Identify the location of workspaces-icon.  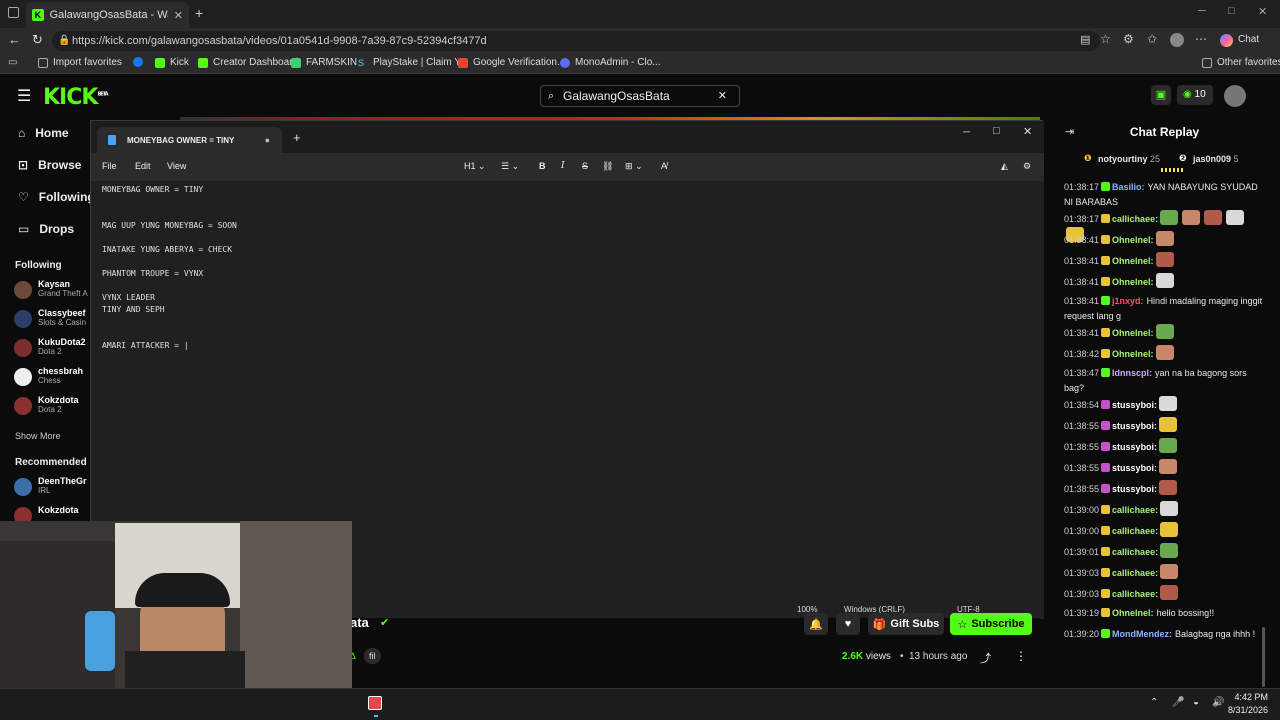
(13, 12).